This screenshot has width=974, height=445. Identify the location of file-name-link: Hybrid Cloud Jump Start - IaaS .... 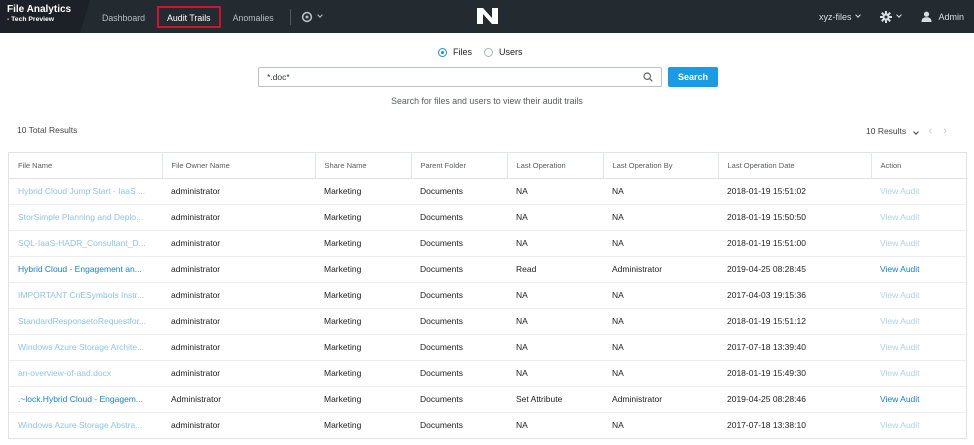
(85, 191).